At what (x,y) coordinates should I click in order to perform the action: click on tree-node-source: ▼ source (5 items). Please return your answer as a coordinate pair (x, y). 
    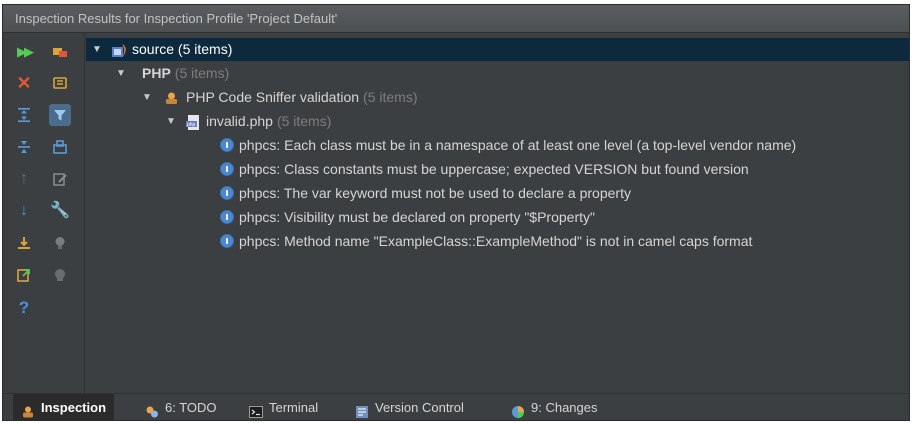
    Looking at the image, I should click on (497, 49).